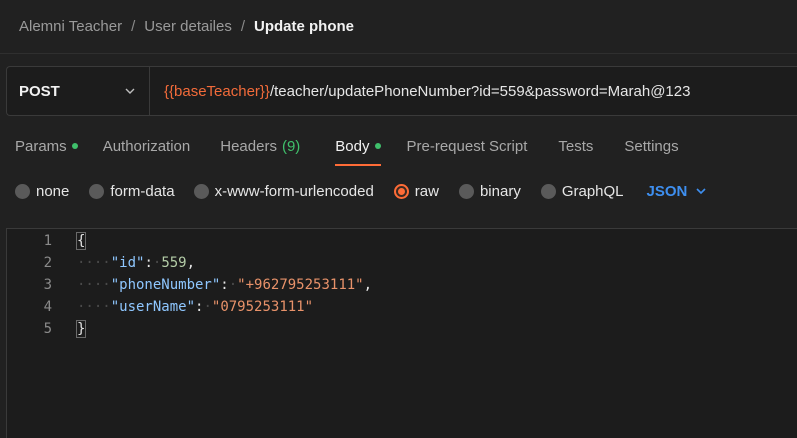  What do you see at coordinates (294, 191) in the screenshot?
I see `radio-urlencoded-label: x-www-form-urlencoded` at bounding box center [294, 191].